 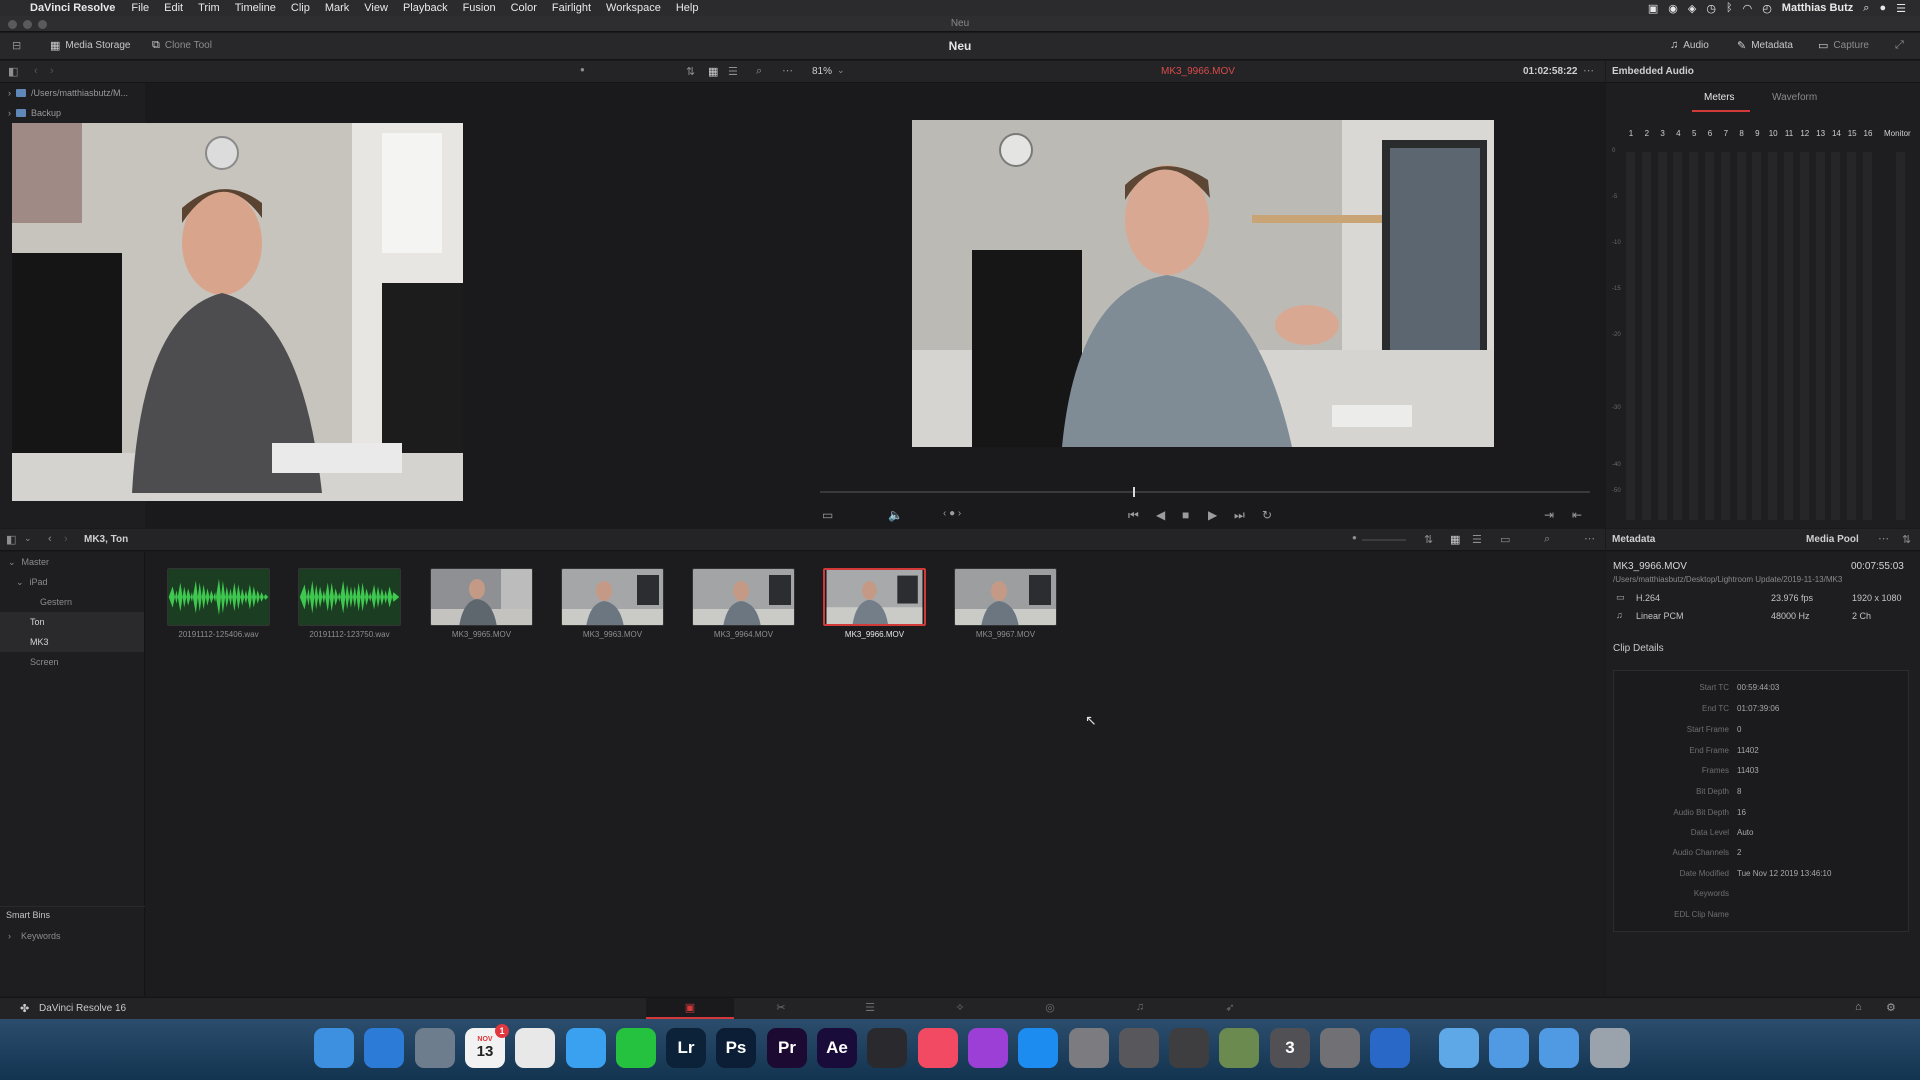 I want to click on dock-compressor-icon, so click(x=1390, y=1048).